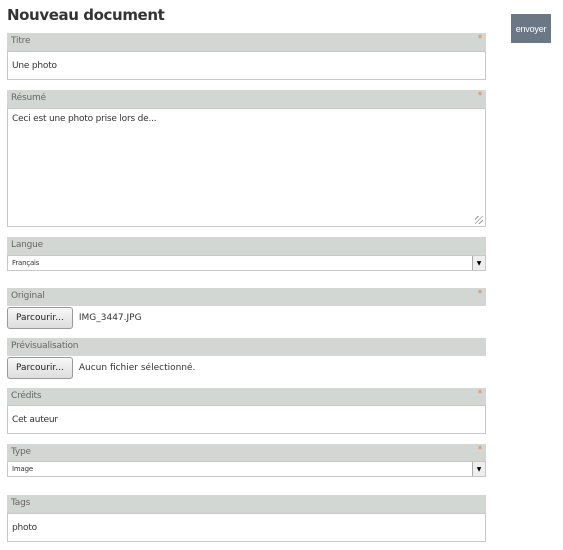 Image resolution: width=563 pixels, height=550 pixels. Describe the element at coordinates (246, 42) in the screenshot. I see `titre-label: Titre *` at that location.